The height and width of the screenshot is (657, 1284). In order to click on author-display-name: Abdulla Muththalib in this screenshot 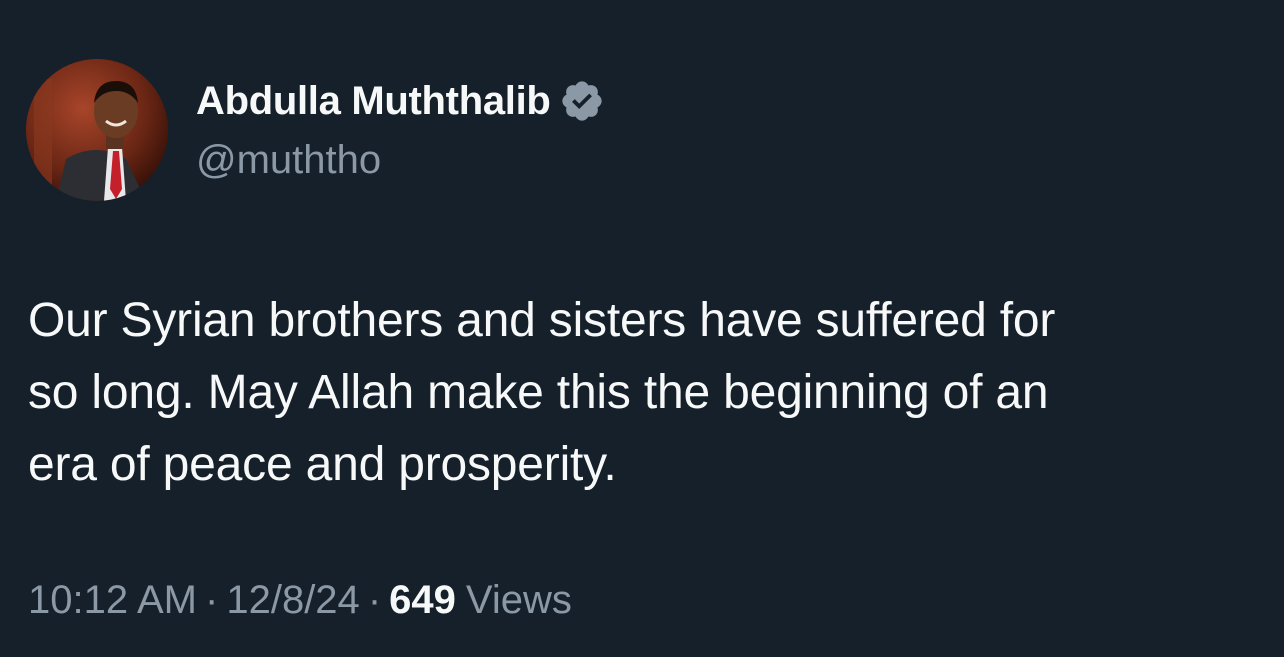, I will do `click(373, 101)`.